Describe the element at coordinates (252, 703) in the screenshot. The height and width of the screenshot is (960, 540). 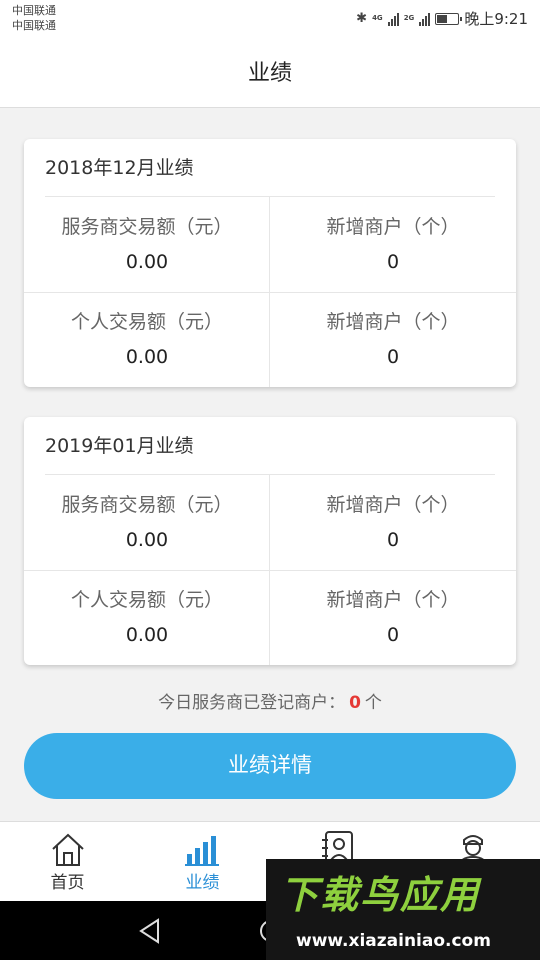
I see `summary-prefix: 今日服务商已登记商户：` at that location.